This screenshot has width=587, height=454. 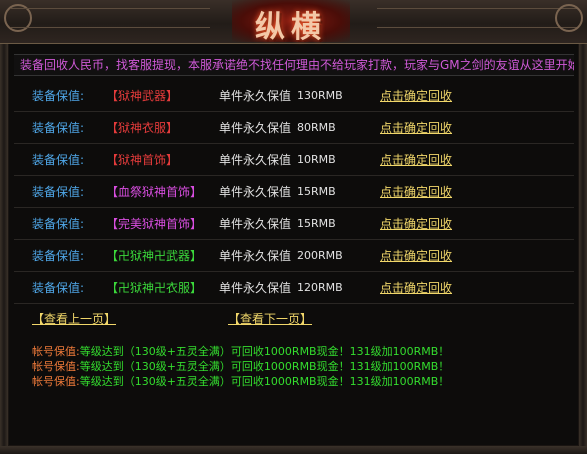 I want to click on row-price: 200RMB, so click(x=320, y=255).